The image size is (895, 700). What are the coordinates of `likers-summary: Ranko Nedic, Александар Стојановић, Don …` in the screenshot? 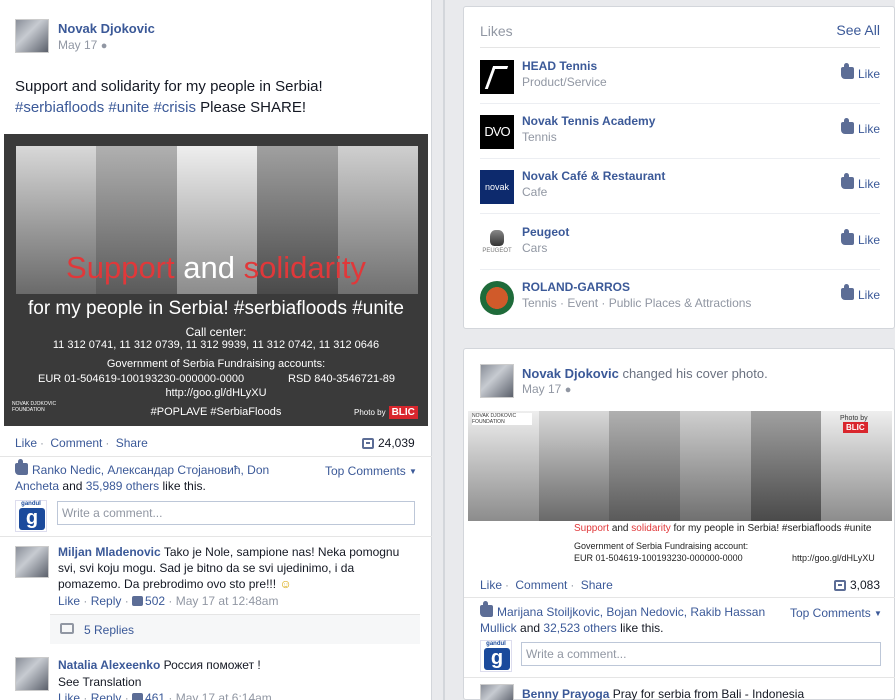 It's located at (142, 476).